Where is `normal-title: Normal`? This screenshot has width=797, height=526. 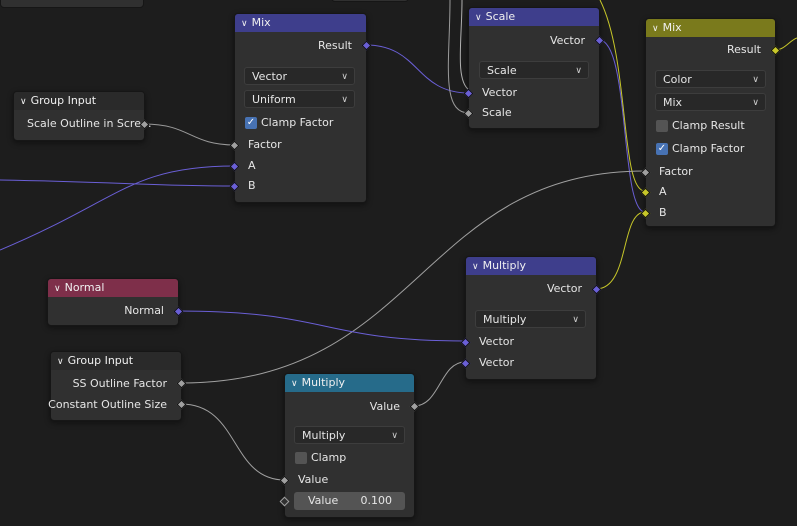
normal-title: Normal is located at coordinates (84, 287).